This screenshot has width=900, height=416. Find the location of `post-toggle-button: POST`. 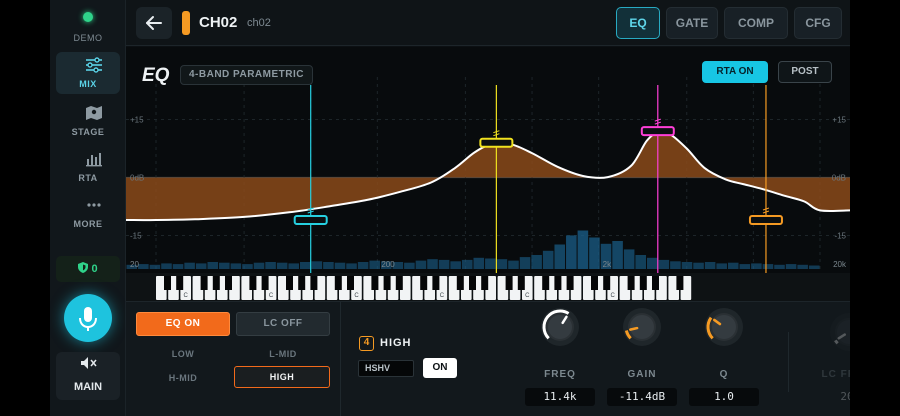

post-toggle-button: POST is located at coordinates (805, 72).